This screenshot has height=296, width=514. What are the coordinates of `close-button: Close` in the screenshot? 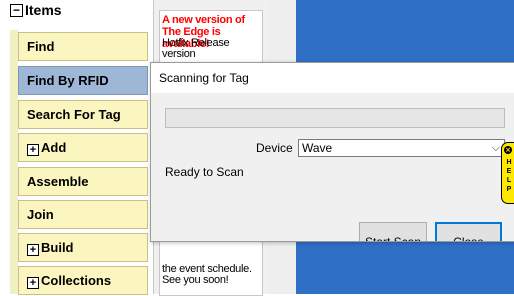 It's located at (468, 231).